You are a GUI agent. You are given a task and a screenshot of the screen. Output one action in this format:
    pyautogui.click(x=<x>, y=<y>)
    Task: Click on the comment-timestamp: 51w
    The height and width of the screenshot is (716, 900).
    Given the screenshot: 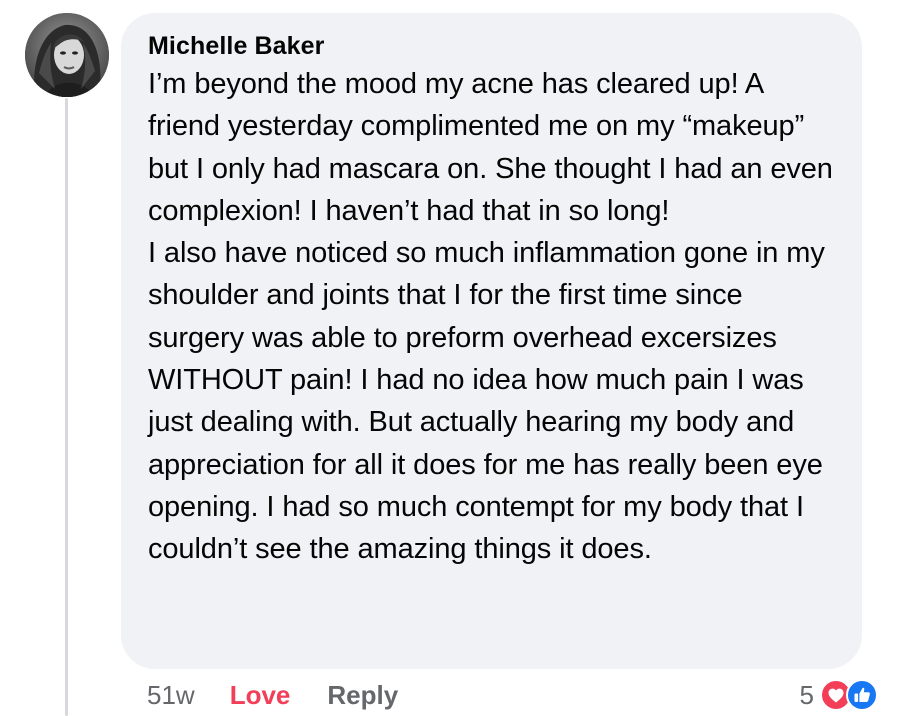 What is the action you would take?
    pyautogui.click(x=171, y=695)
    